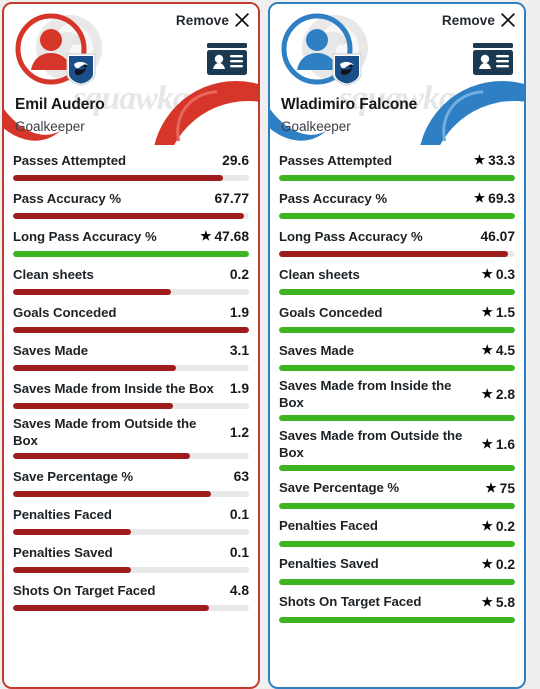 This screenshot has height=689, width=540. I want to click on stat-label: Pass Accuracy %, so click(67, 198).